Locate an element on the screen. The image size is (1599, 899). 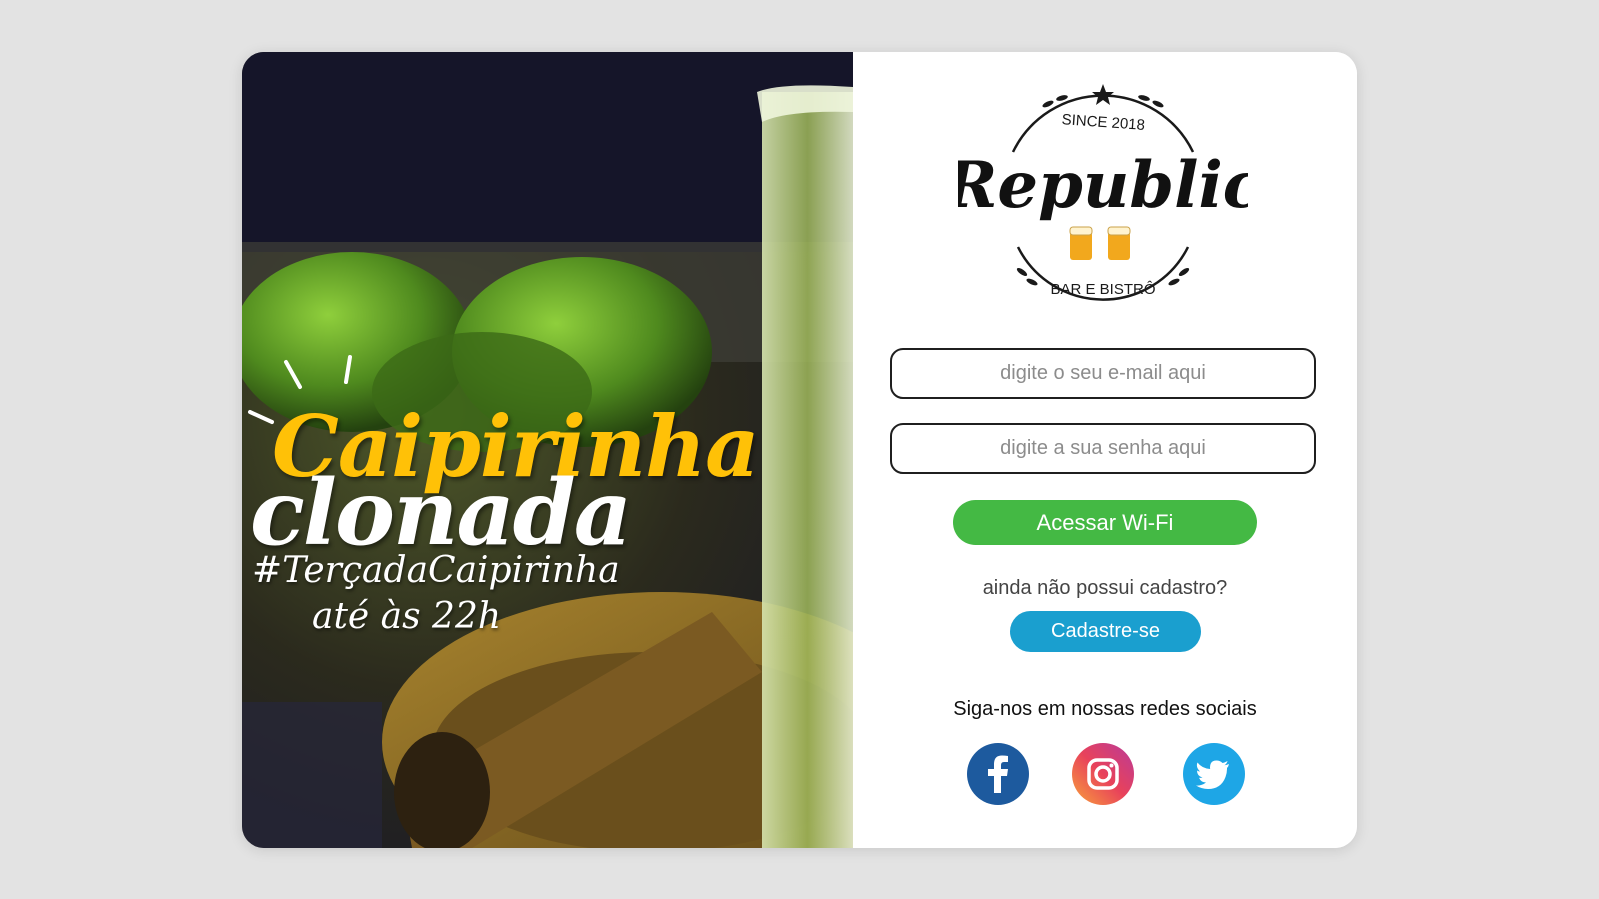
facebook-icon is located at coordinates (998, 774).